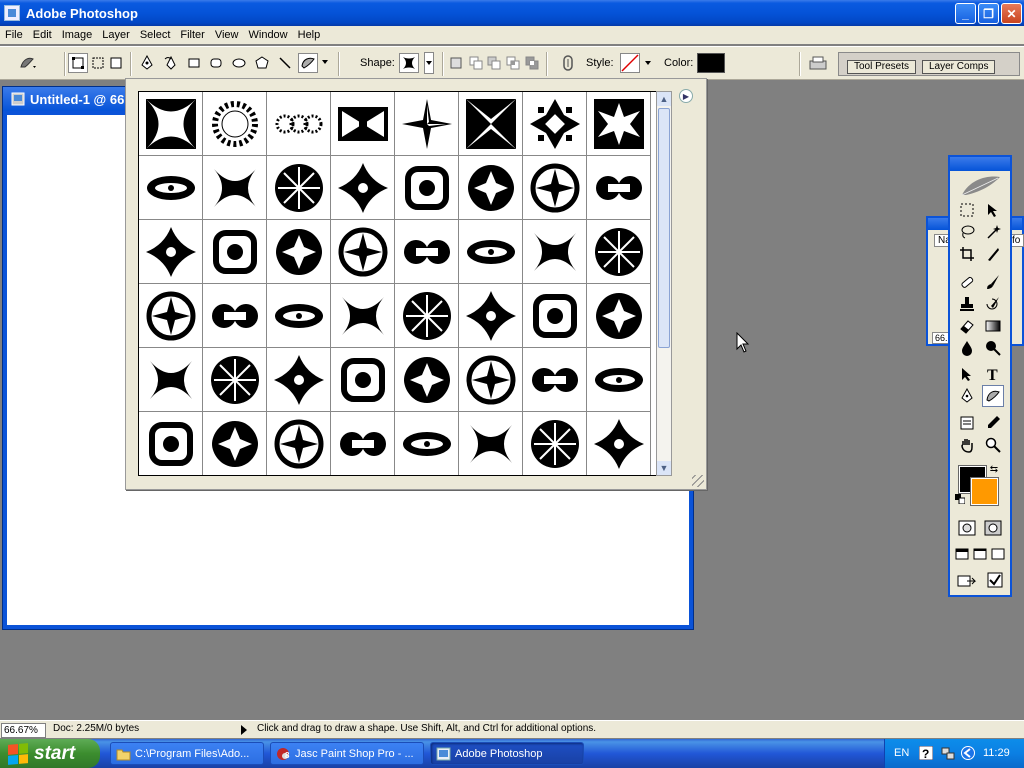 The height and width of the screenshot is (768, 1024). What do you see at coordinates (967, 232) in the screenshot?
I see `lasso-tool-icon` at bounding box center [967, 232].